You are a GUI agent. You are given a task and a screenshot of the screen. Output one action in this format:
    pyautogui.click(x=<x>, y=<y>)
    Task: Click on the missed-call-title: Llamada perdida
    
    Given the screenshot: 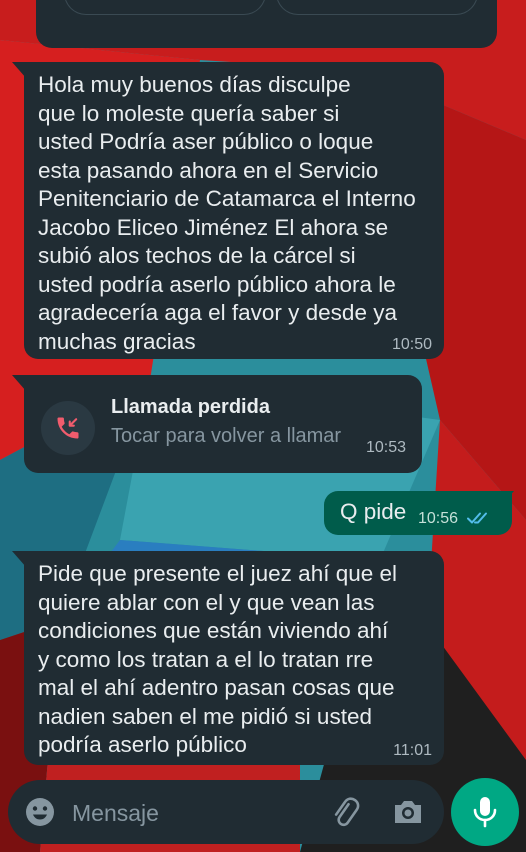 What is the action you would take?
    pyautogui.click(x=190, y=407)
    